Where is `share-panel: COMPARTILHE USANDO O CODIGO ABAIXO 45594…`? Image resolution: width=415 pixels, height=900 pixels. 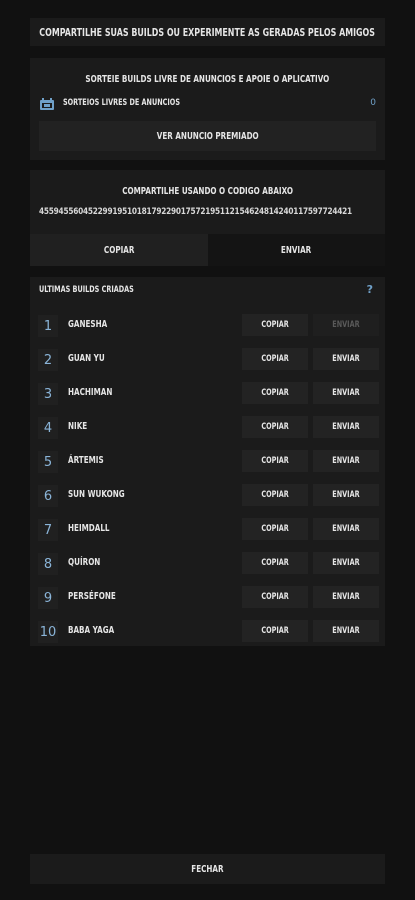 share-panel: COMPARTILHE USANDO O CODIGO ABAIXO 45594… is located at coordinates (207, 218).